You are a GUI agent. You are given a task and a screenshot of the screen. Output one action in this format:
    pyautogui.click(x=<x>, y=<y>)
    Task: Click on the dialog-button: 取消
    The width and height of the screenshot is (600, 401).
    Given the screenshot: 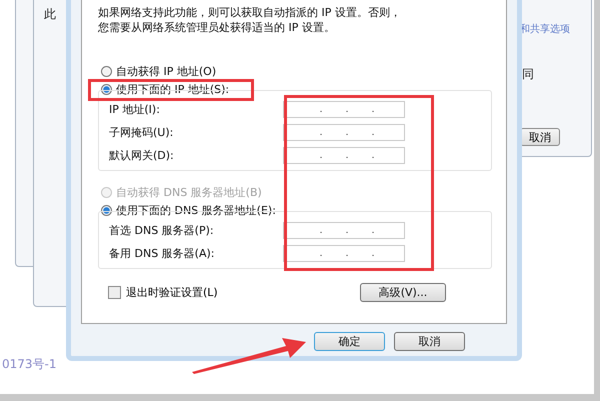 What is the action you would take?
    pyautogui.click(x=429, y=341)
    